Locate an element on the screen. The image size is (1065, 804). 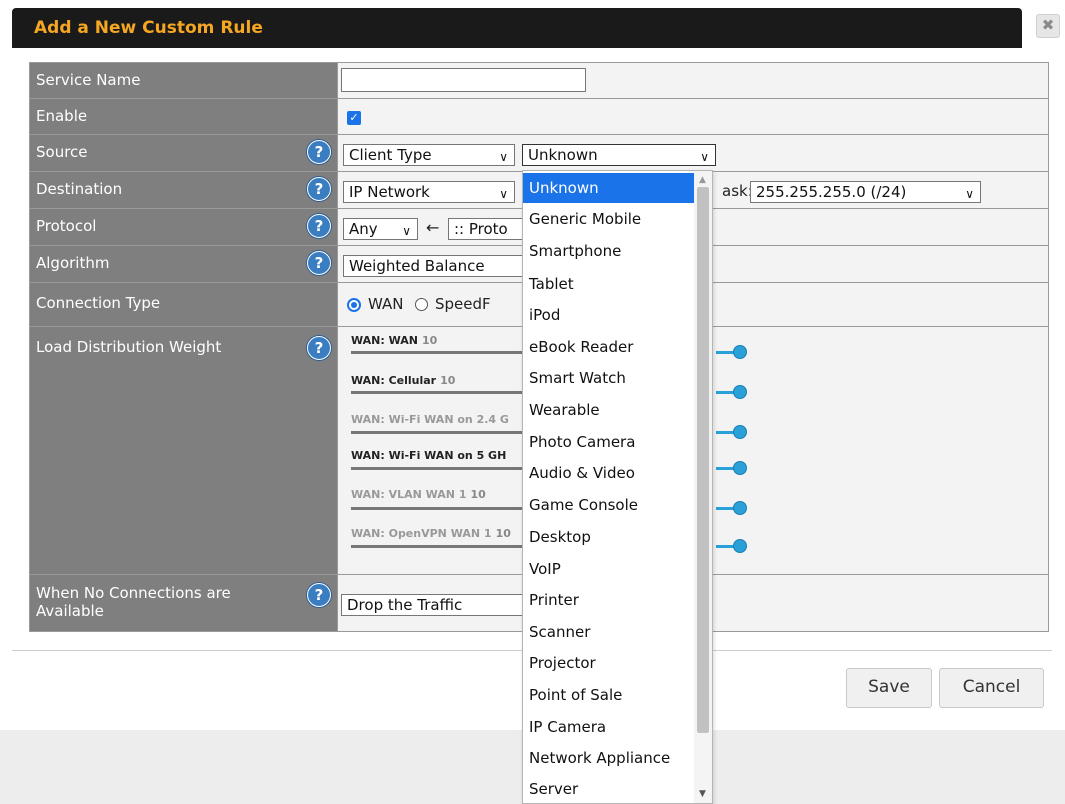
dropdown-option: Smartphone is located at coordinates (609, 251).